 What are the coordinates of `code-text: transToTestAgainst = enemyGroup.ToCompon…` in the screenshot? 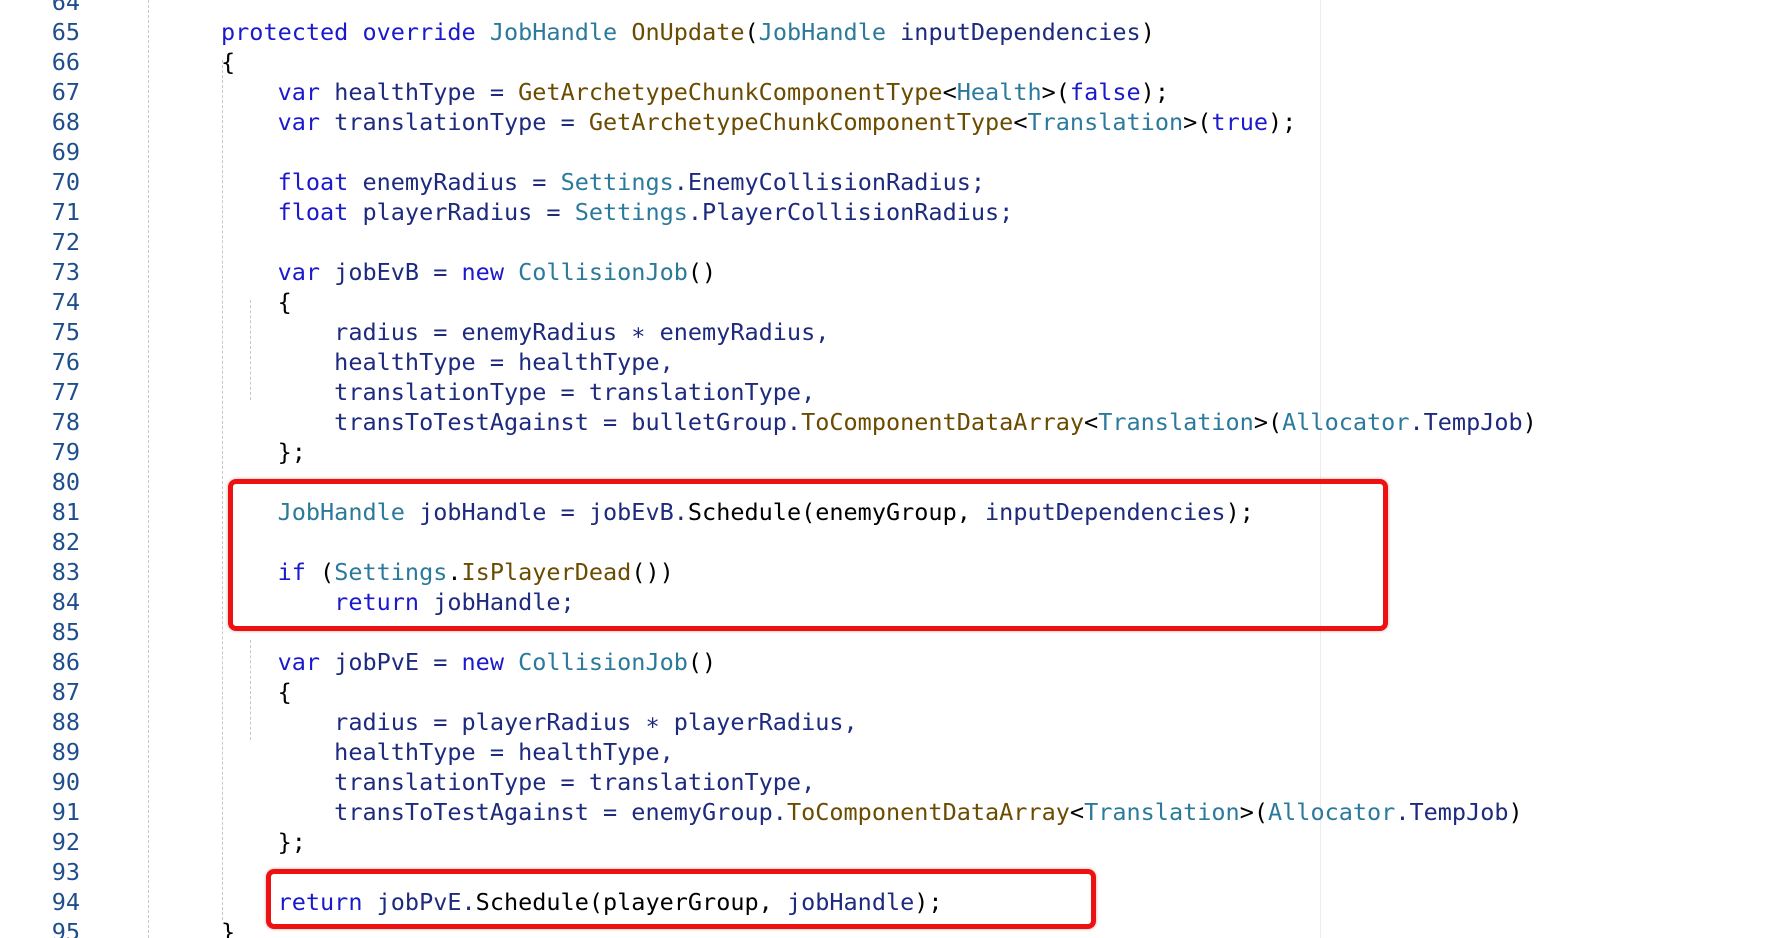 It's located at (872, 812).